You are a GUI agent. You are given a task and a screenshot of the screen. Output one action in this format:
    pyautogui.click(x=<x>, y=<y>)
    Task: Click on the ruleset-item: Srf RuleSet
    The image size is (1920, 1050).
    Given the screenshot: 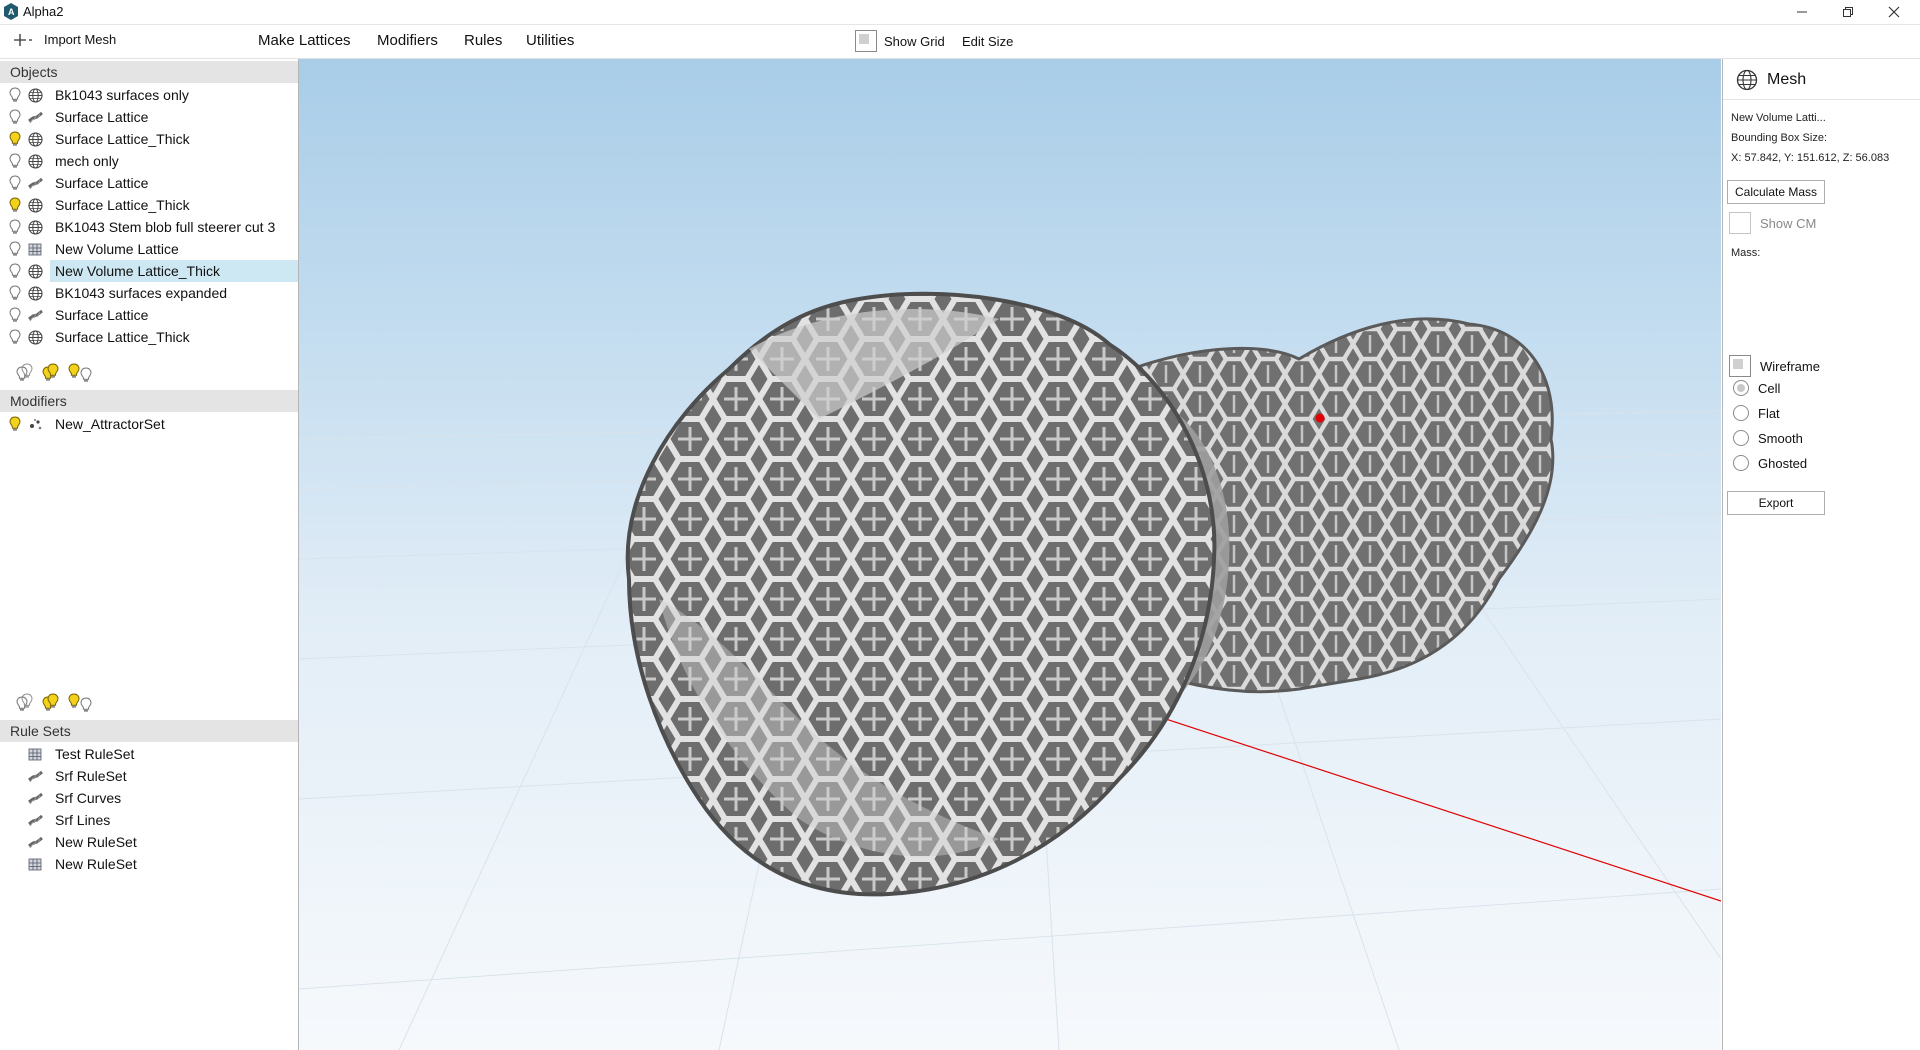 What is the action you would take?
    pyautogui.click(x=149, y=776)
    